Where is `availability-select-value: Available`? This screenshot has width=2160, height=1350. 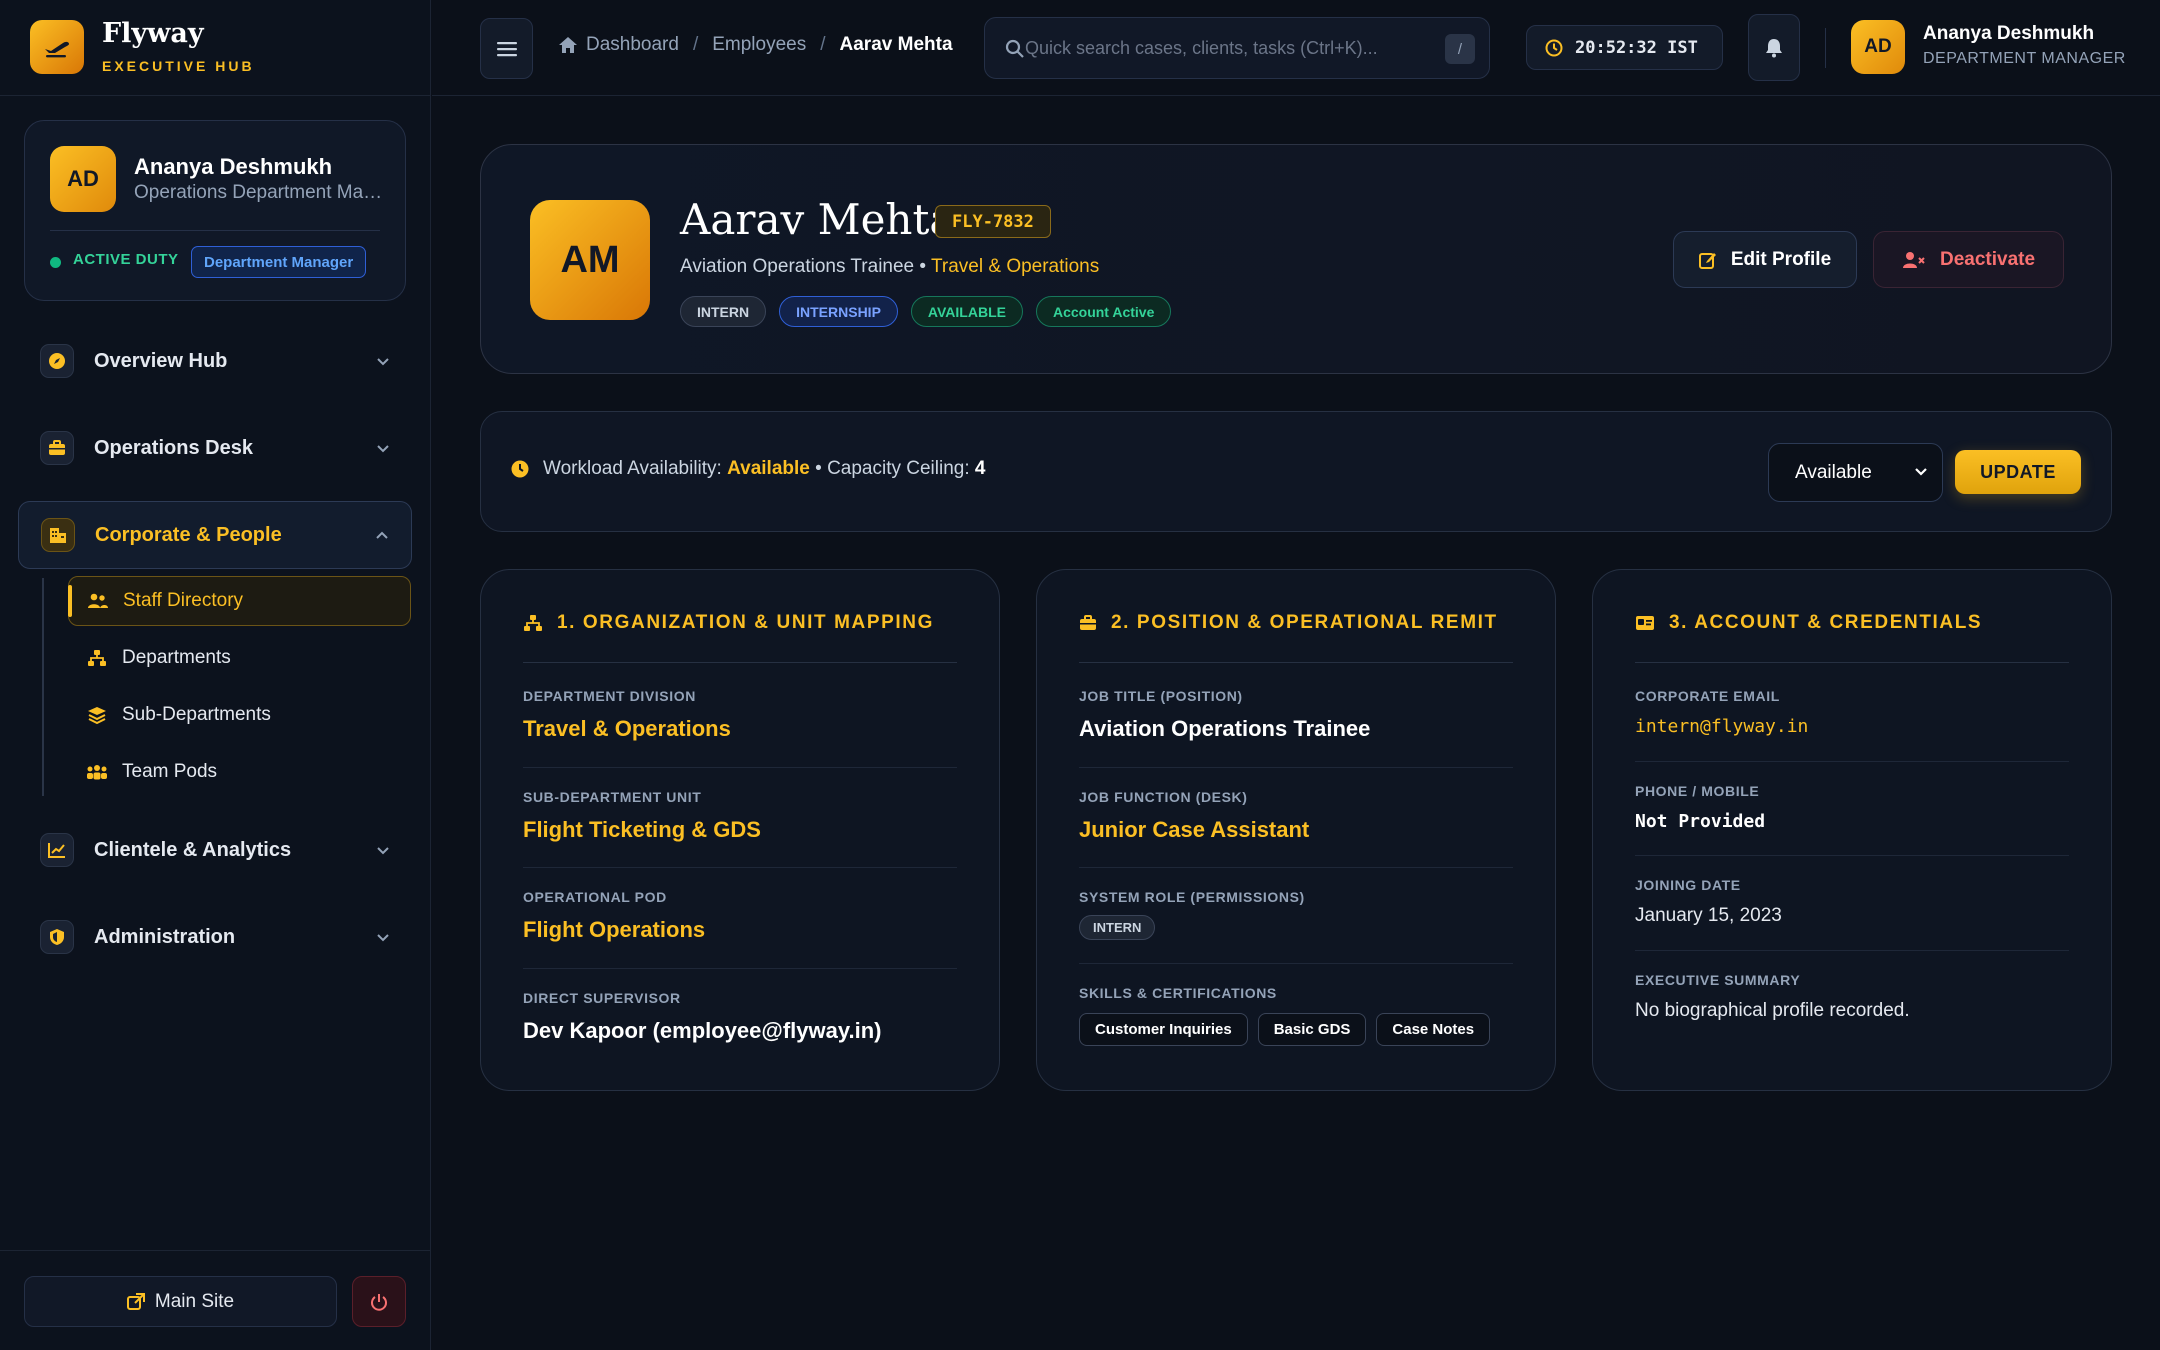
availability-select-value: Available is located at coordinates (1833, 472).